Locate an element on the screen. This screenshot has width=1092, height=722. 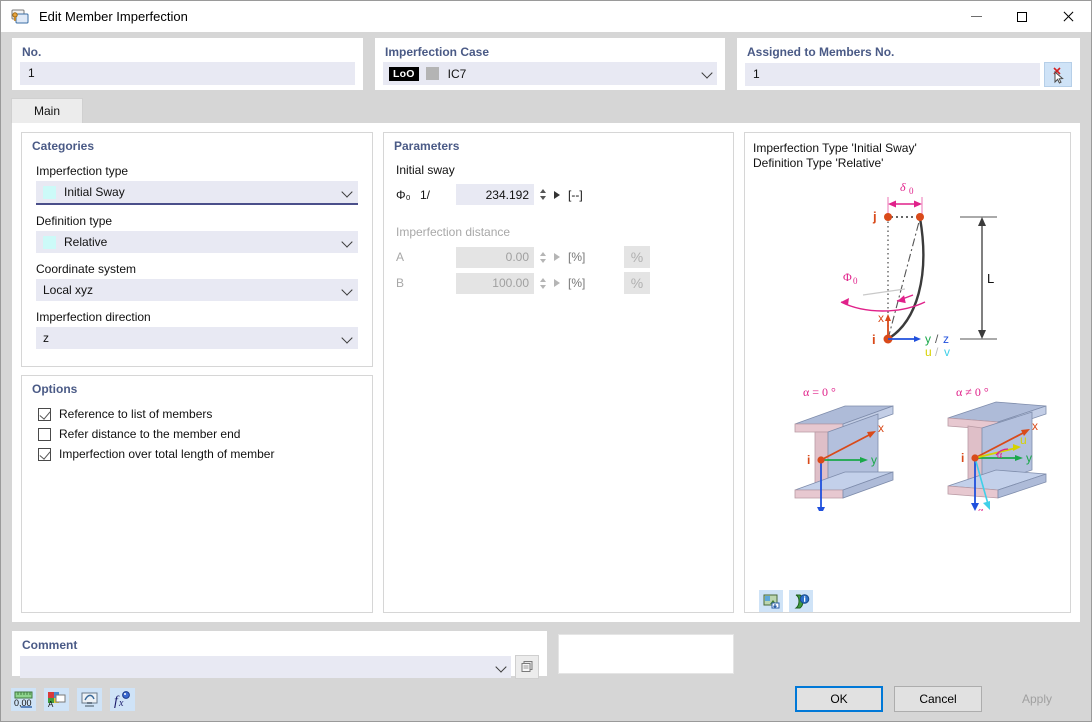
display-properties-button: A is located at coordinates (56, 699).